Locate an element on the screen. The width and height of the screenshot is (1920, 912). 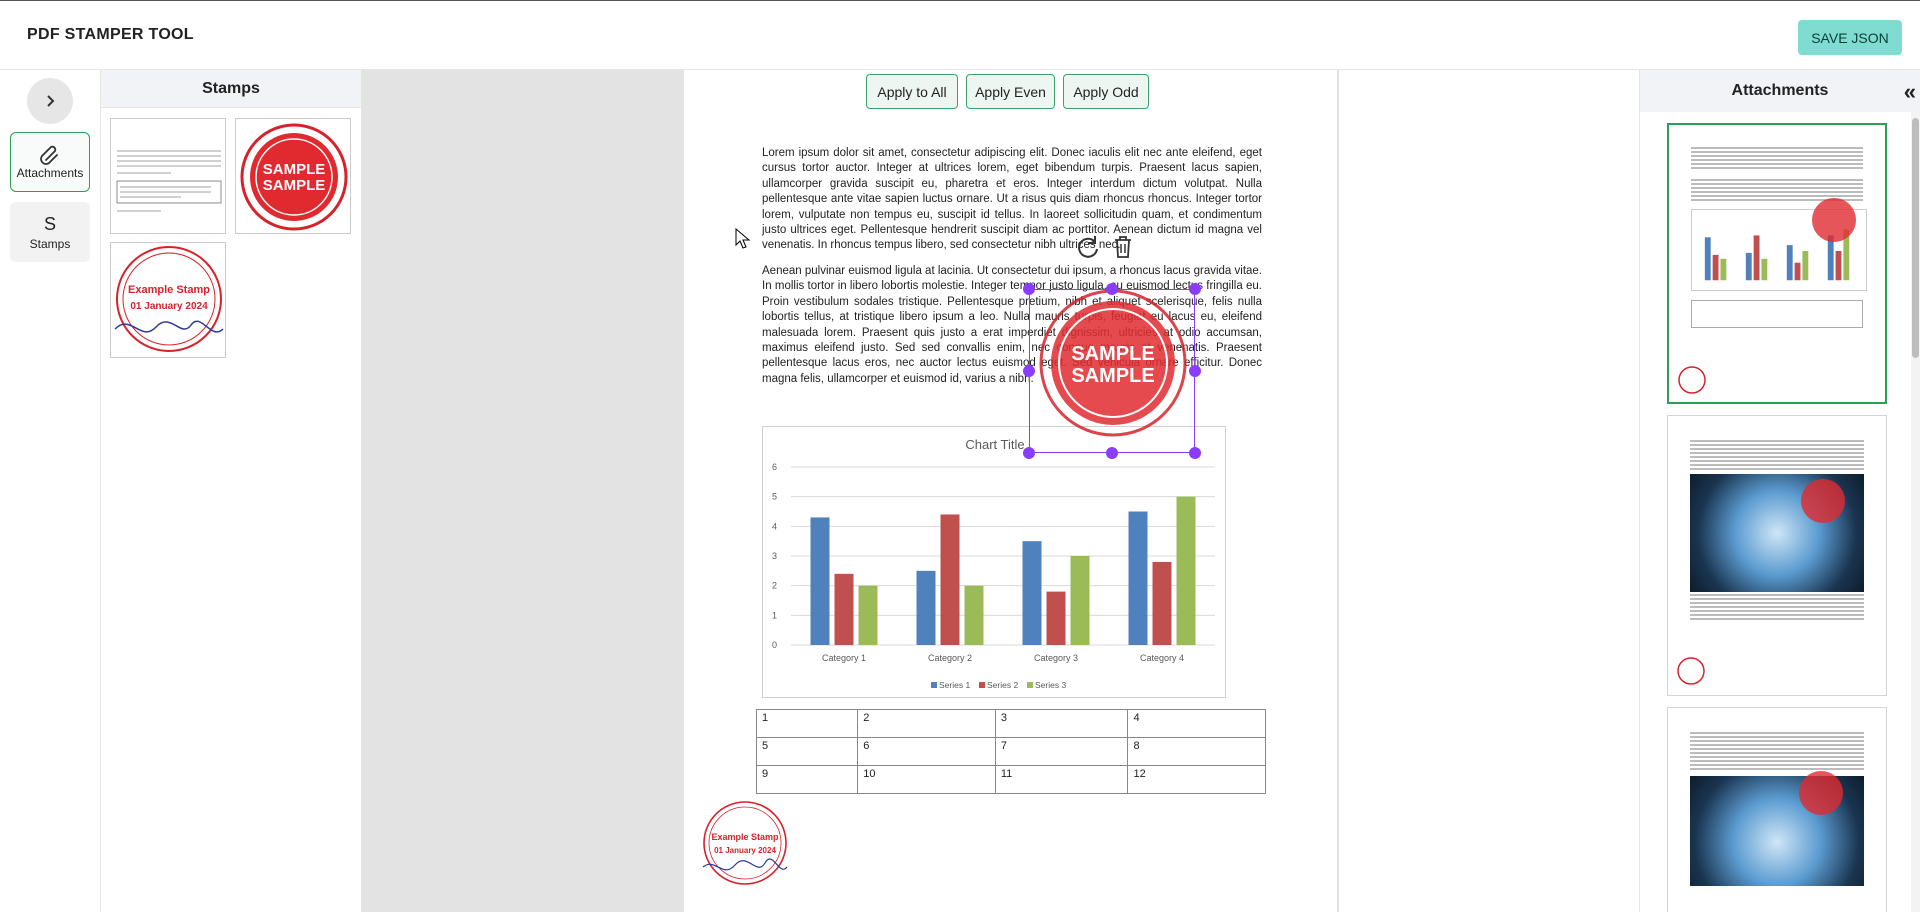
resize-handle-n is located at coordinates (1112, 289).